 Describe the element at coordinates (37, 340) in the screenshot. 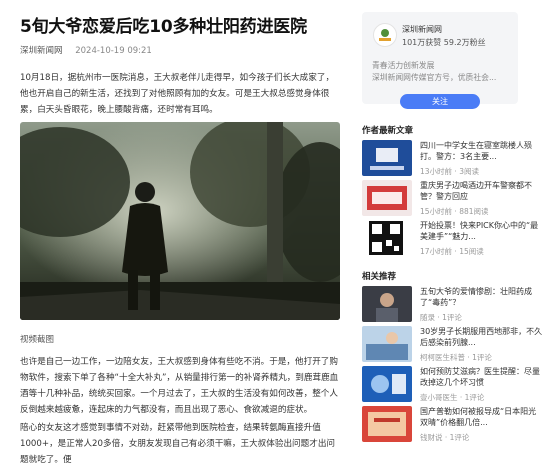

I see `image-caption: 视频截图` at that location.